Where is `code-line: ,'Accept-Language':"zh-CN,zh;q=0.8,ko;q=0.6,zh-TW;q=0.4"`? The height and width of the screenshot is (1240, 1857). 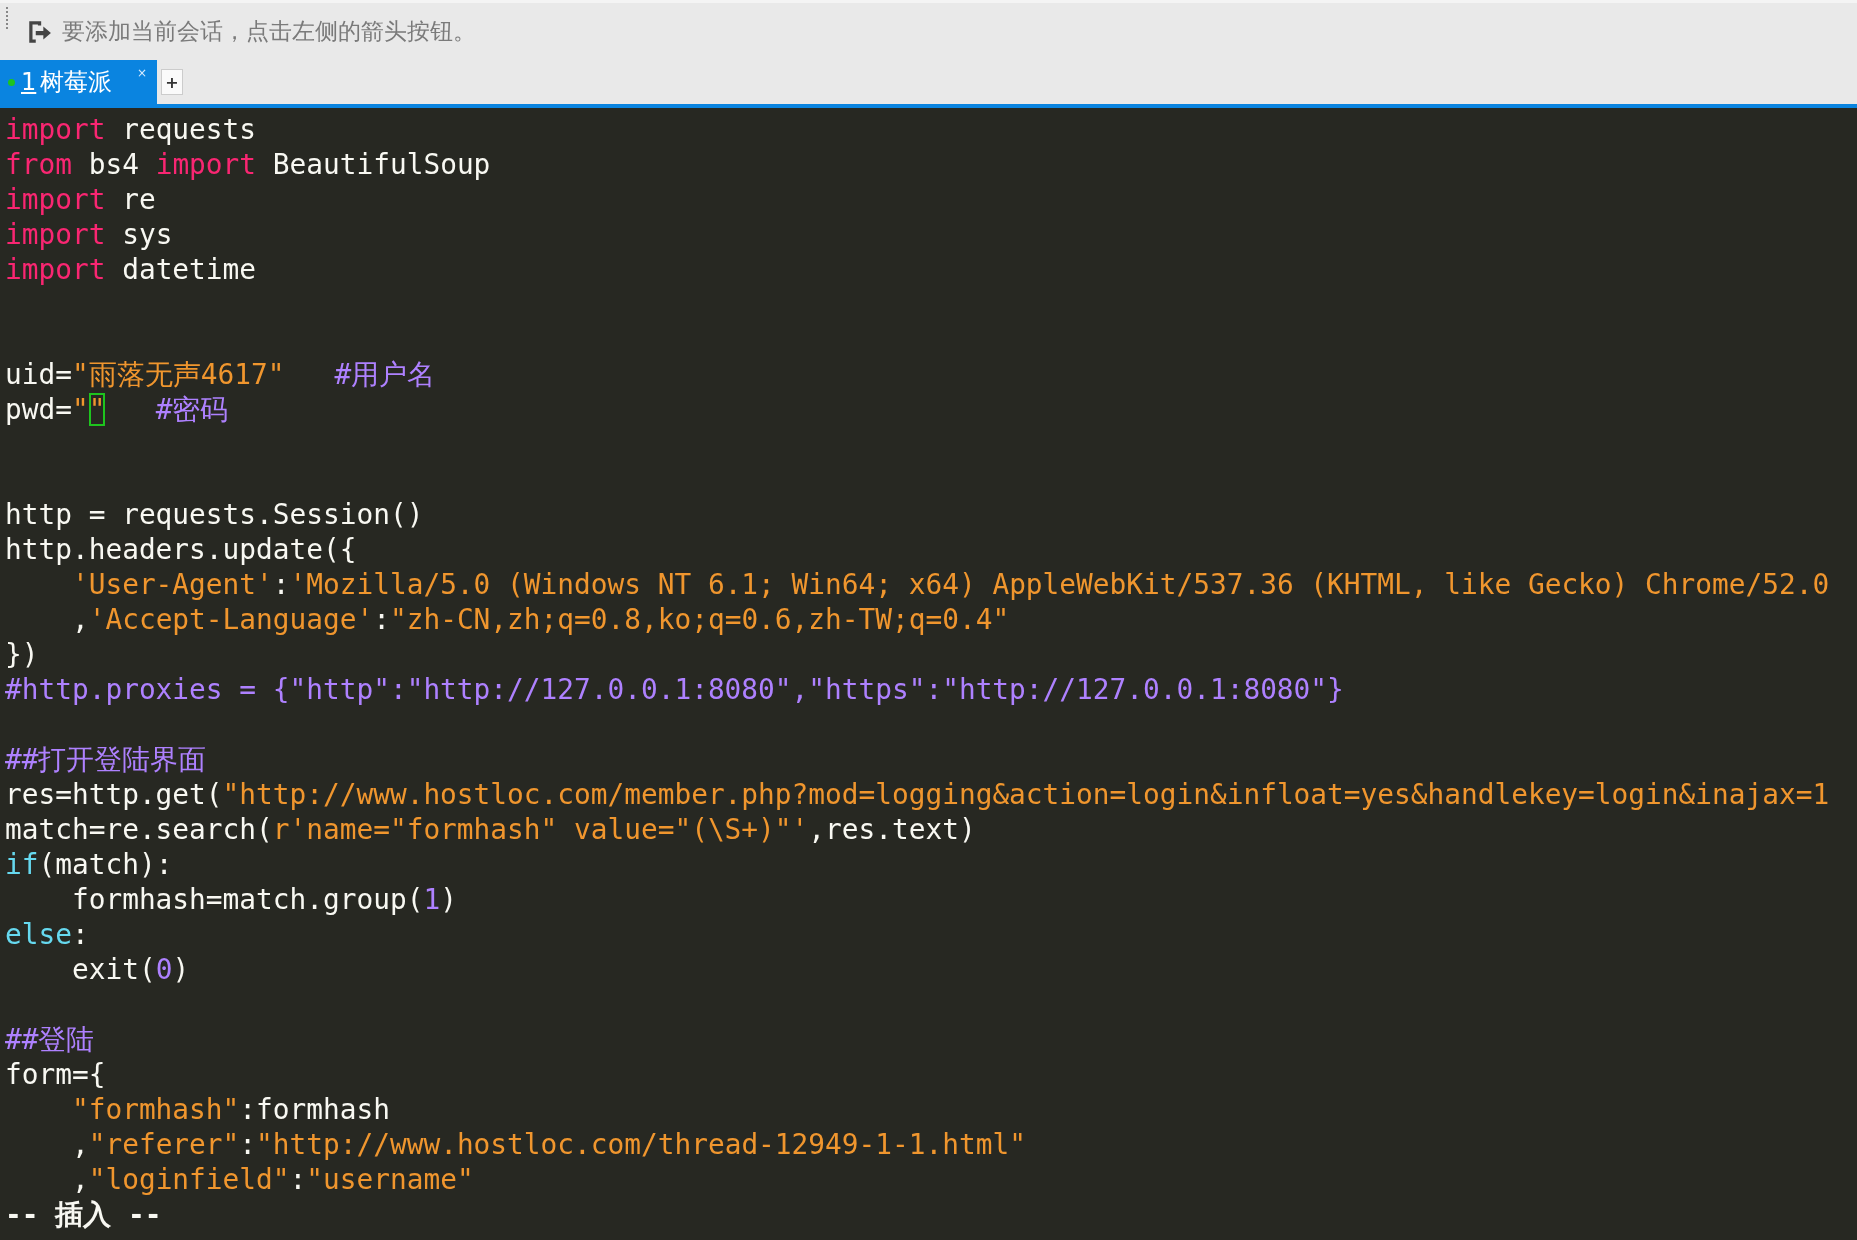 code-line: ,'Accept-Language':"zh-CN,zh;q=0.8,ko;q=0.6,zh-TW;q=0.4" is located at coordinates (540, 619).